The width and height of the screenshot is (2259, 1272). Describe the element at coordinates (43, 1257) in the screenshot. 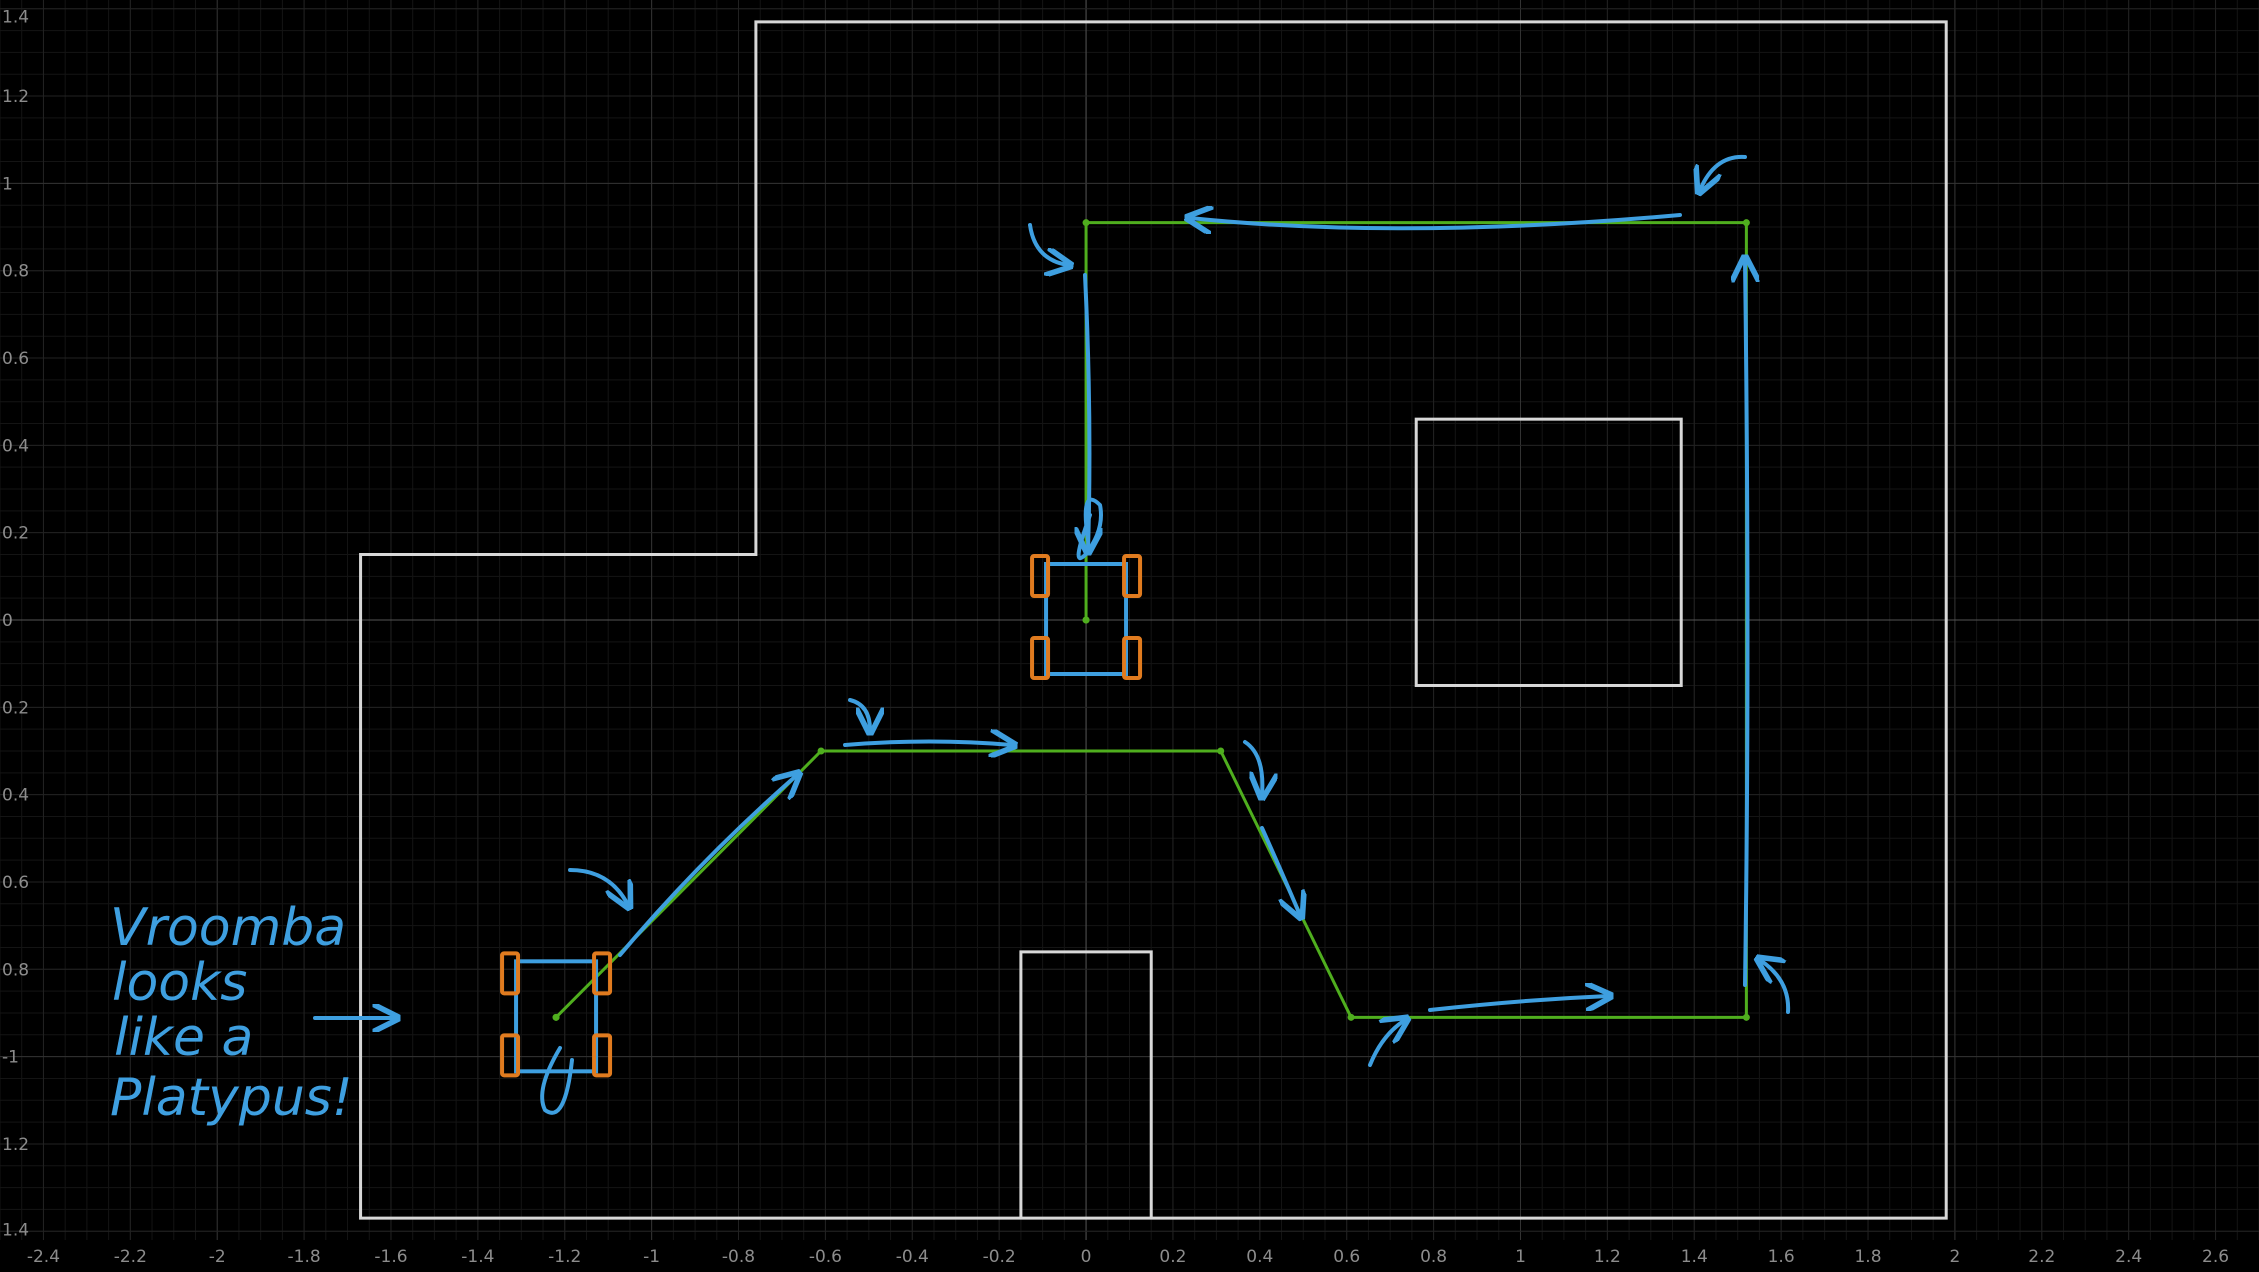

I see `x-tick-label: -2.4` at that location.